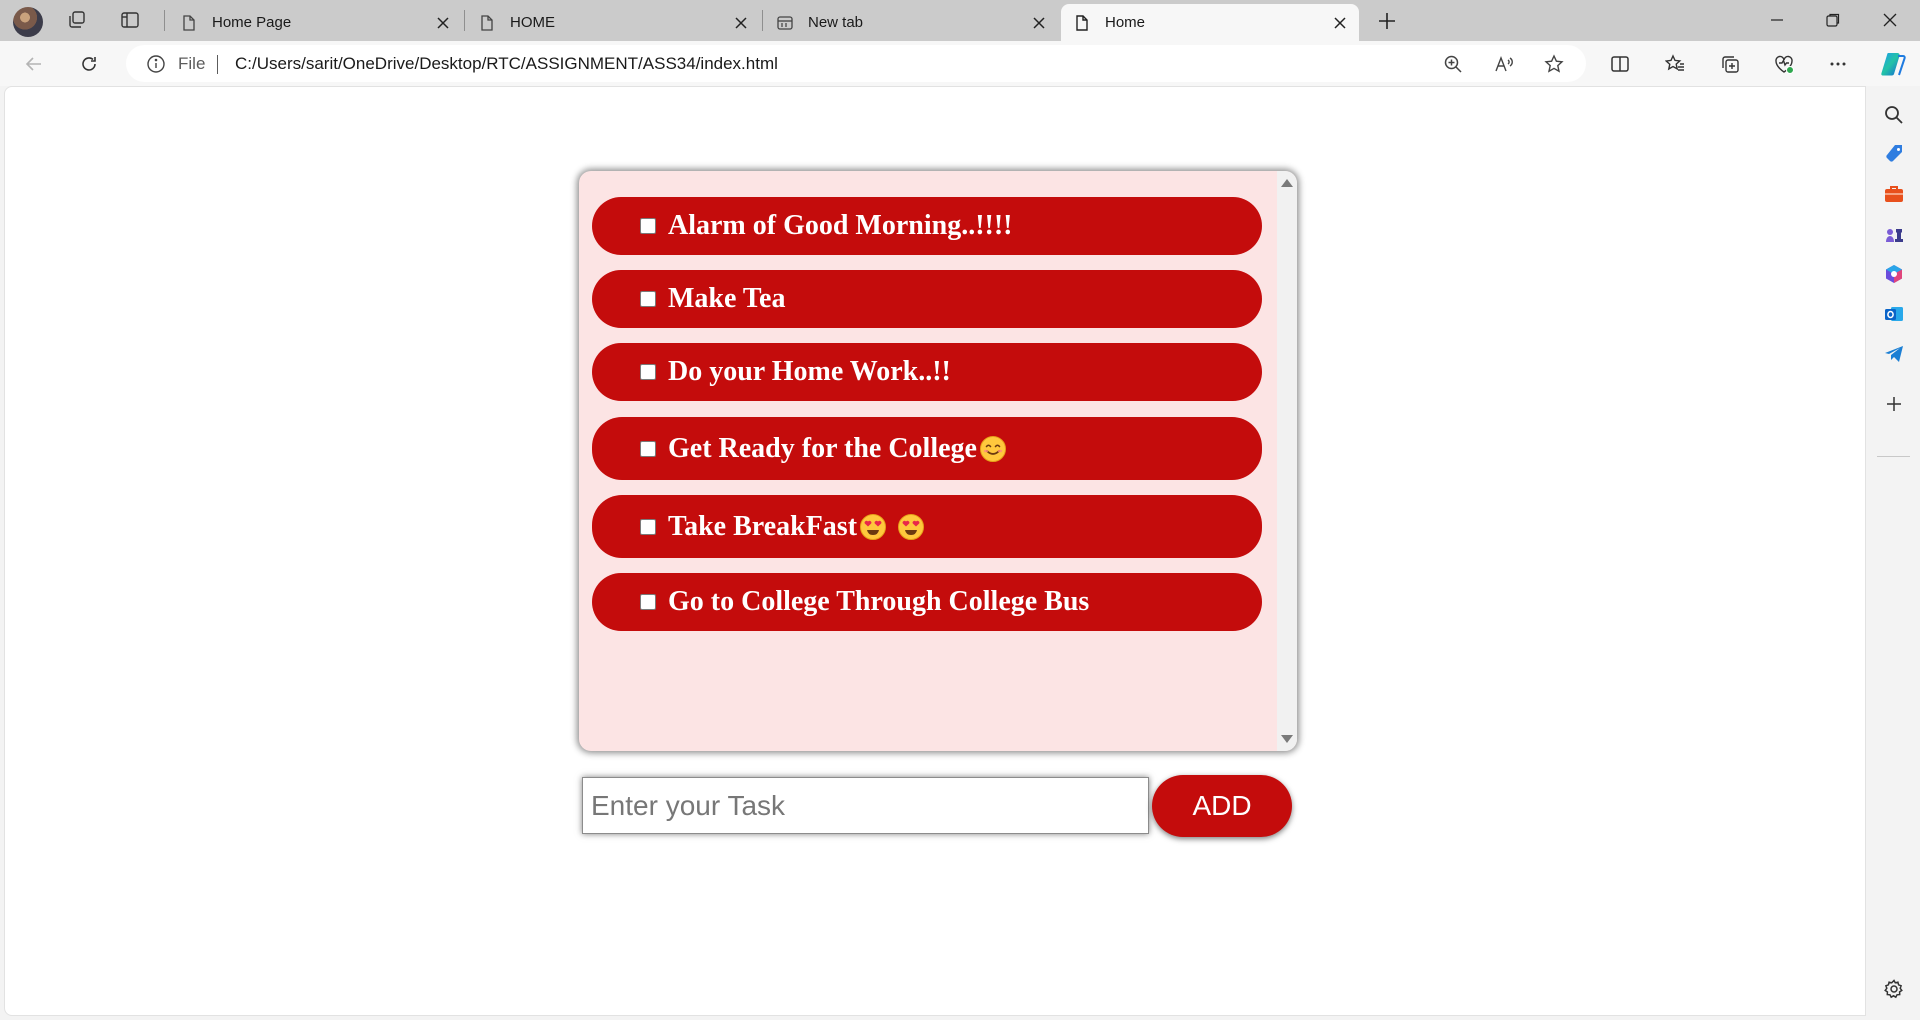 Image resolution: width=1920 pixels, height=1020 pixels. Describe the element at coordinates (879, 601) in the screenshot. I see `task-label: Go to College Through College Bus` at that location.